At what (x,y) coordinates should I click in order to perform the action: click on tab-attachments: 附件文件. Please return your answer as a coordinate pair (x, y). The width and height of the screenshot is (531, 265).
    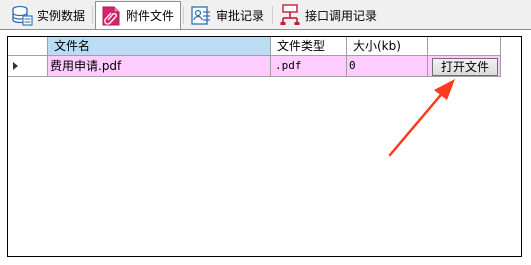
    Looking at the image, I should click on (138, 15).